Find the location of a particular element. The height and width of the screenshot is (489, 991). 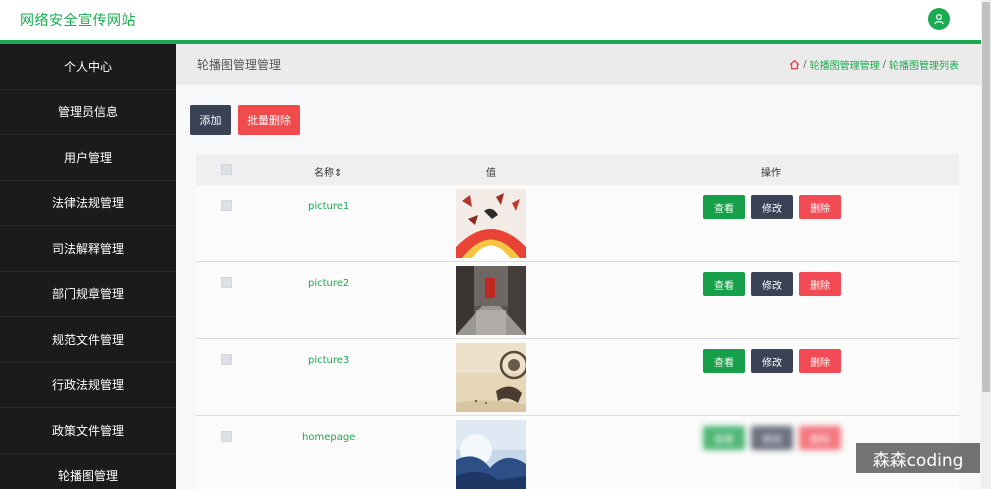

sidebar-item-label: 法律法规管理 is located at coordinates (87, 203).